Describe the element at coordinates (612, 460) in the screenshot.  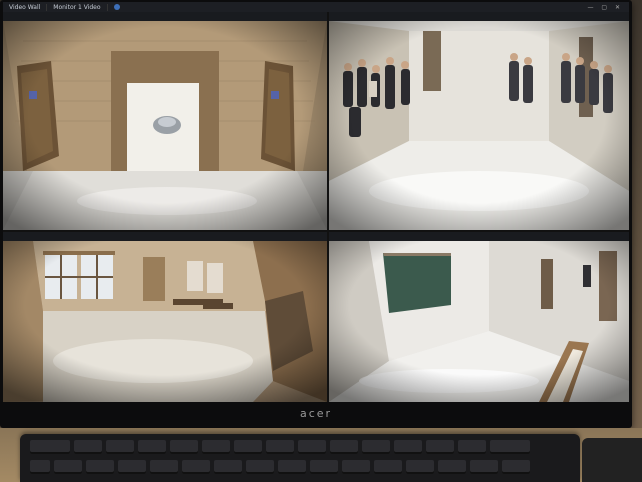
I see `side-device` at that location.